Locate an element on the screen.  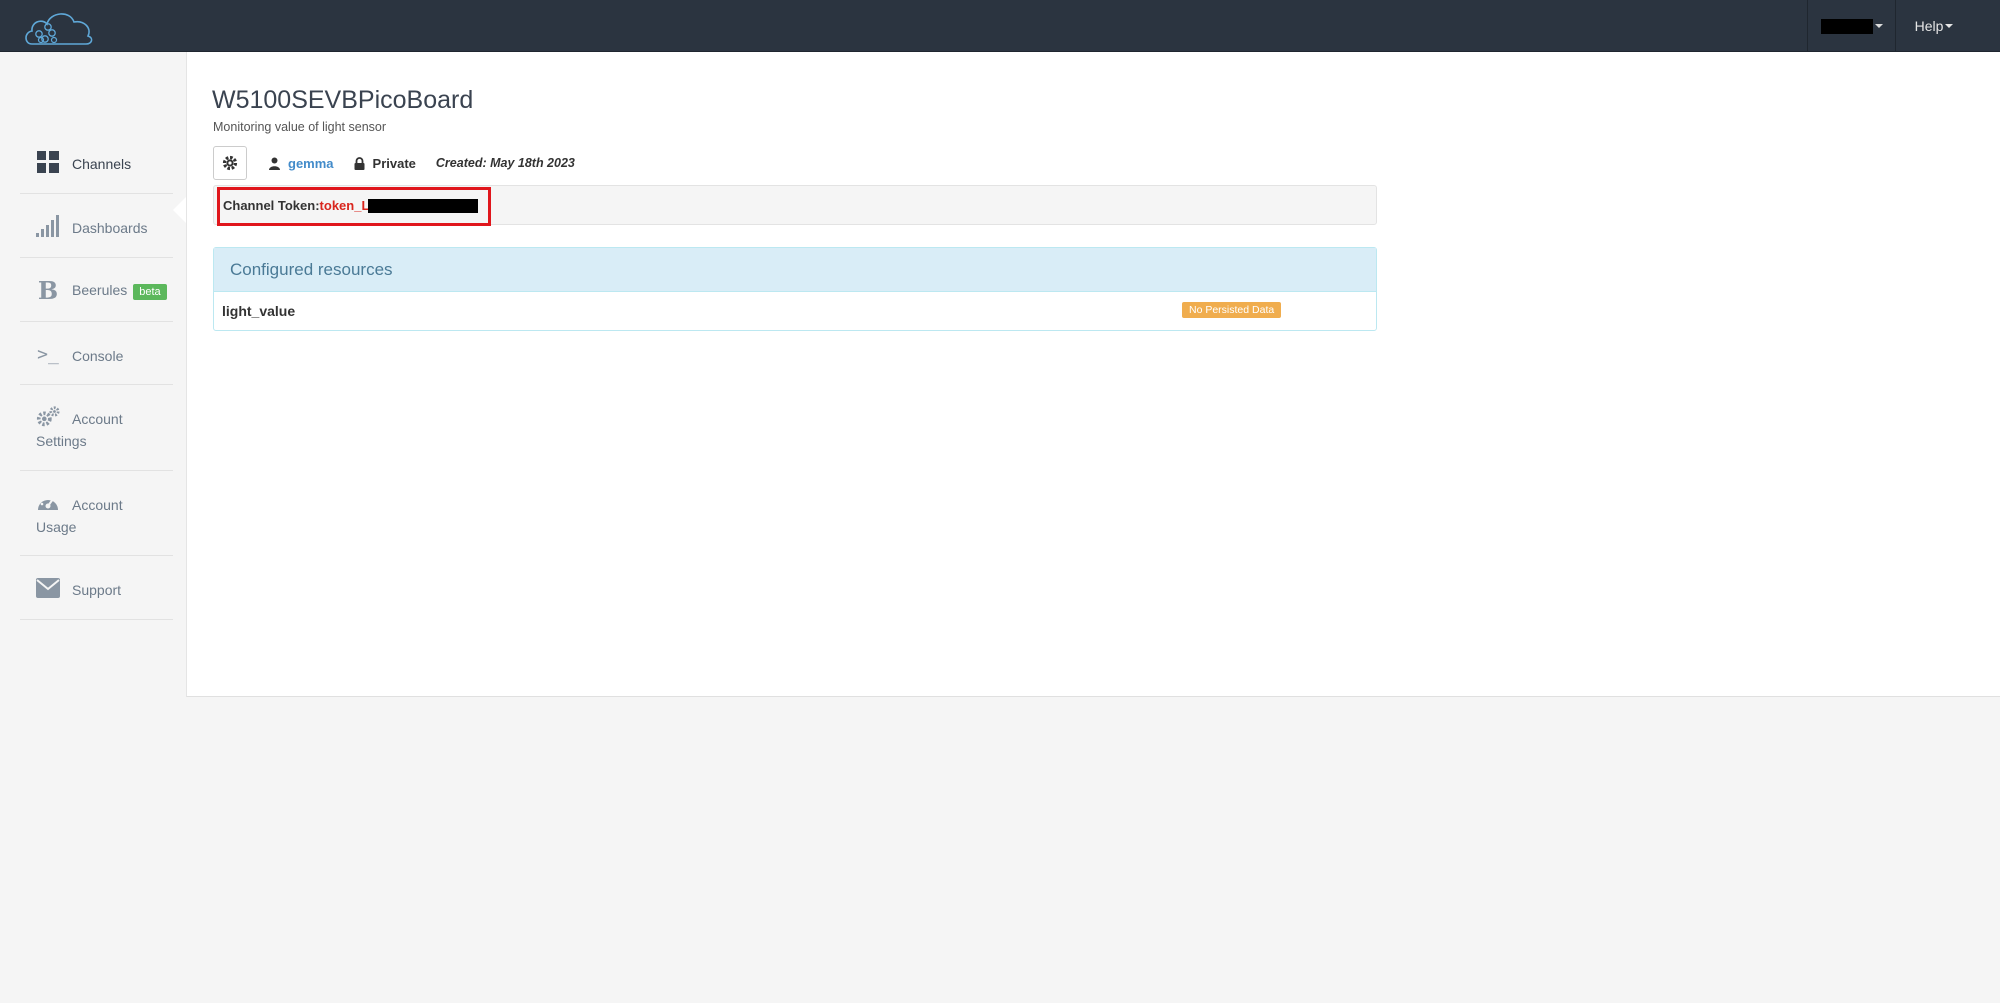
redacted-username is located at coordinates (1846, 26).